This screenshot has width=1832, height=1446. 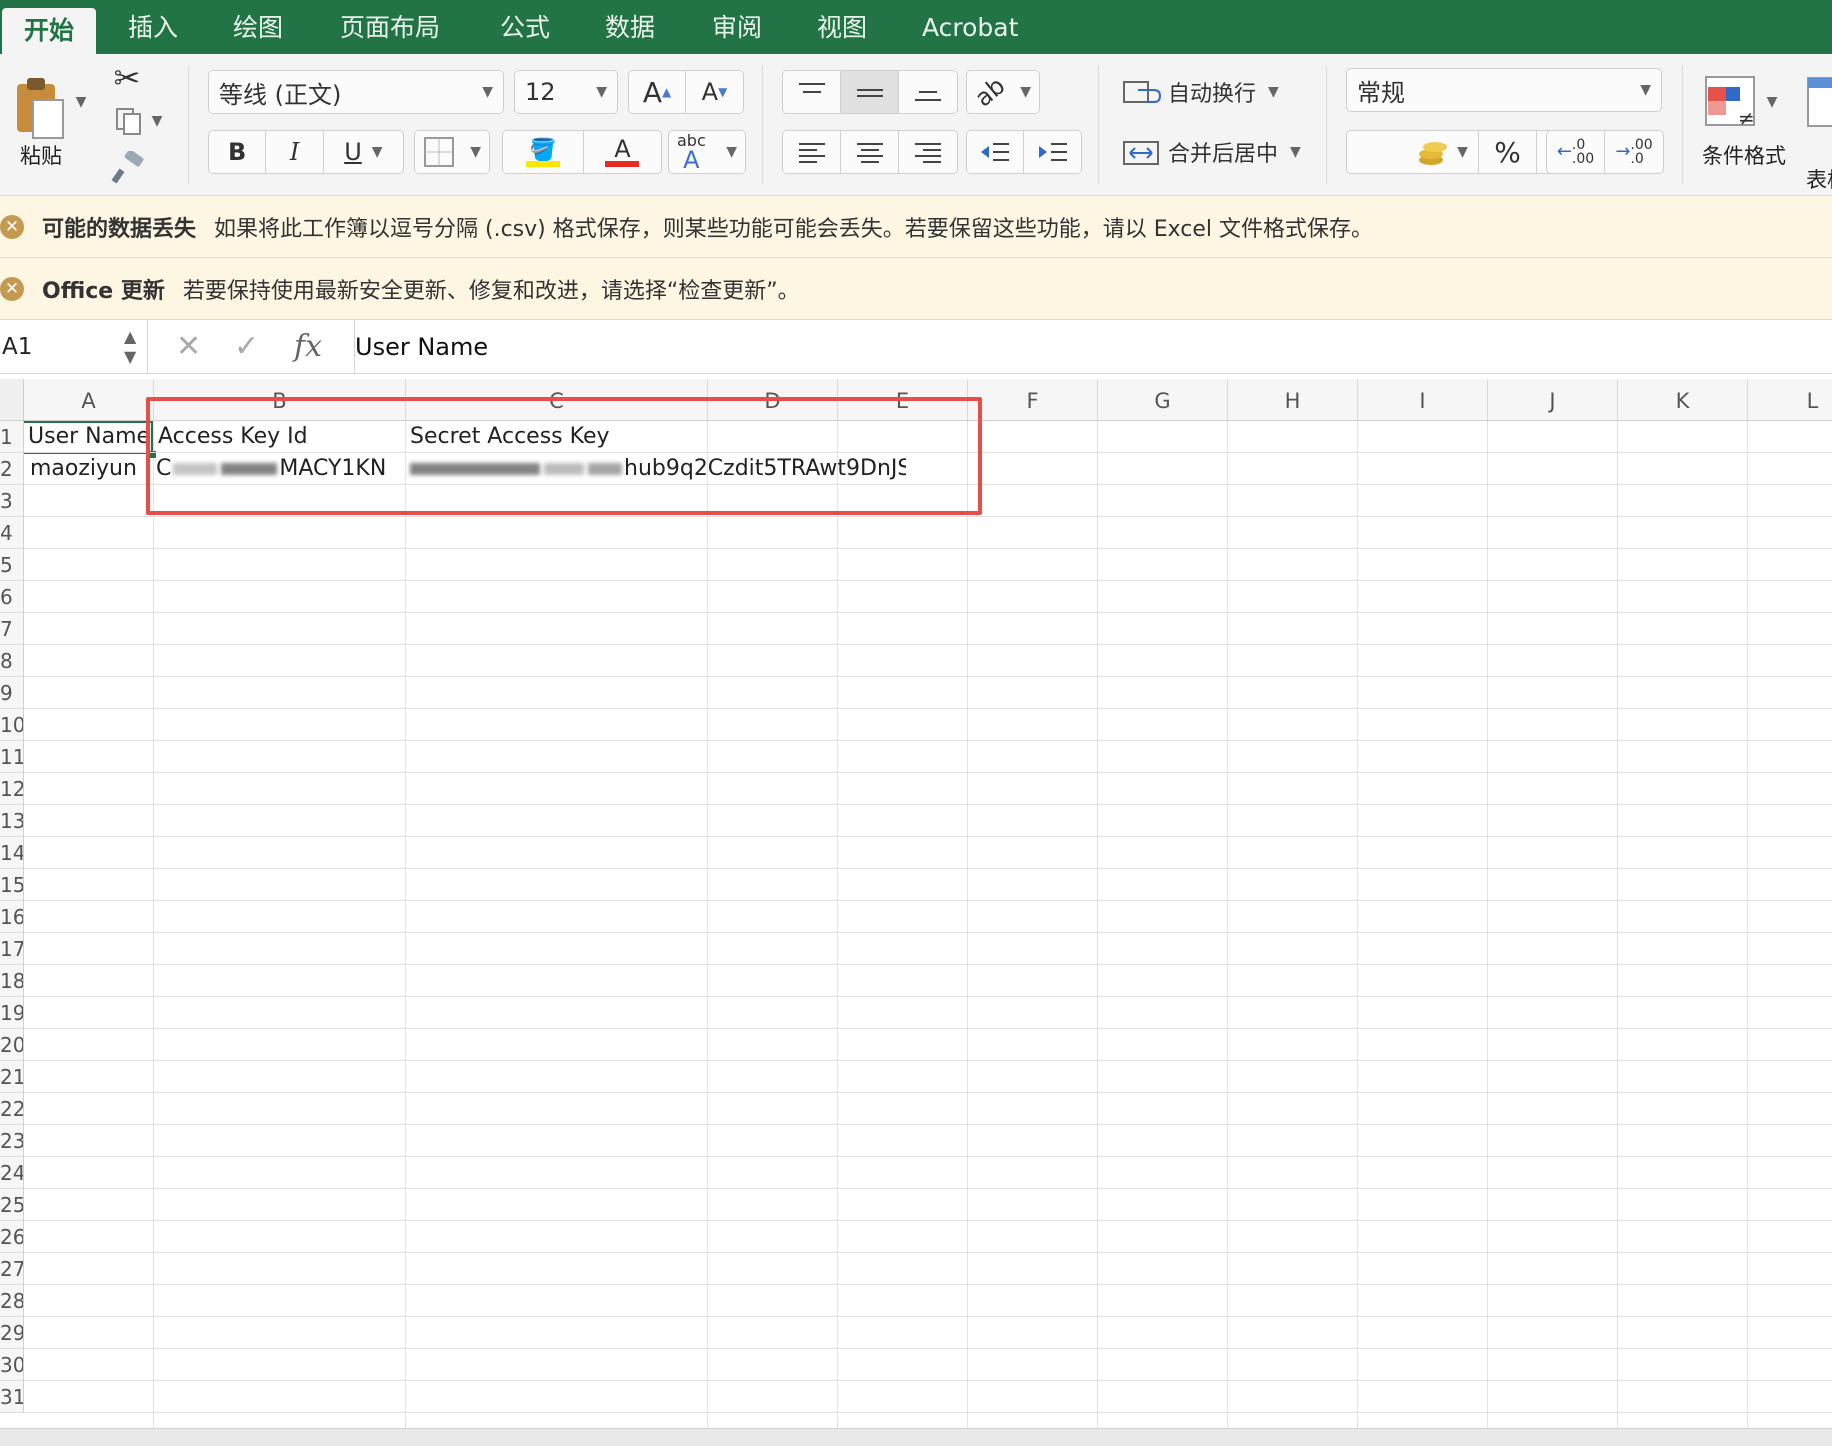 I want to click on tab-home: 开始, so click(x=49, y=31).